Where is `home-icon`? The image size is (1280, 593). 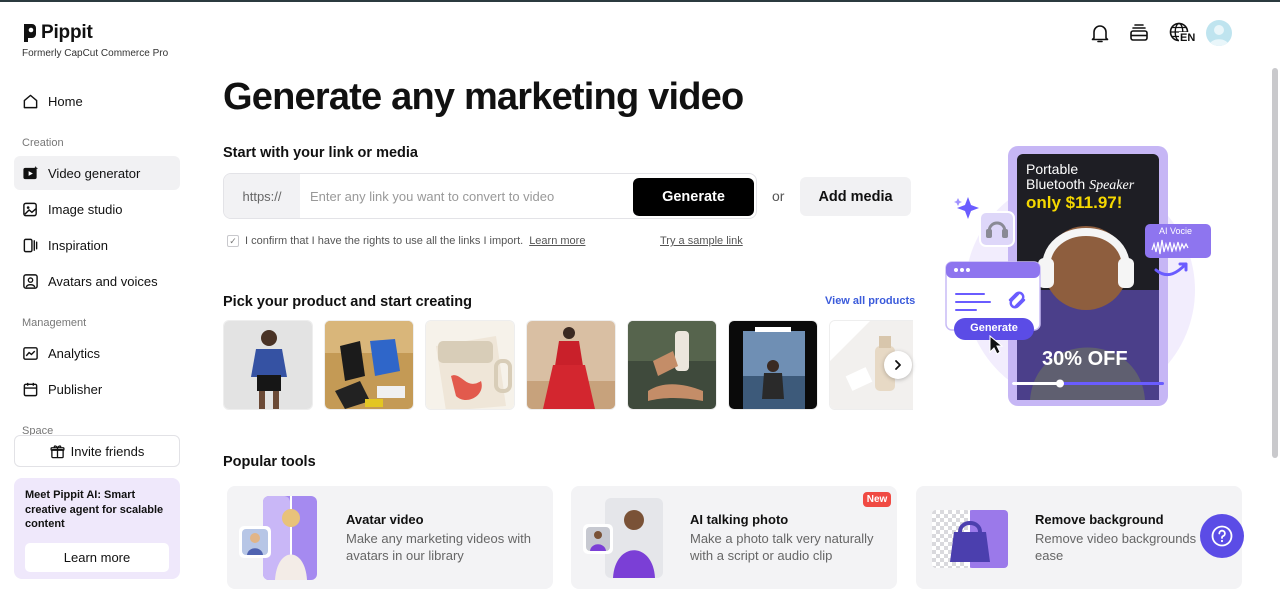 home-icon is located at coordinates (30, 101).